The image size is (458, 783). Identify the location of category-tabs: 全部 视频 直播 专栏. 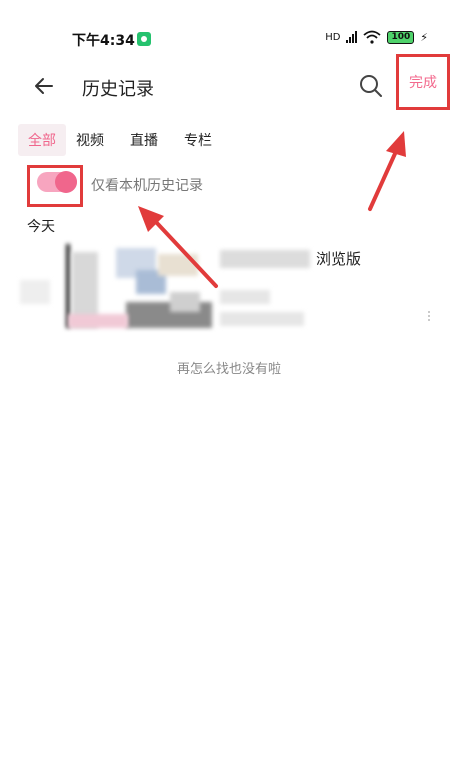
(121, 140).